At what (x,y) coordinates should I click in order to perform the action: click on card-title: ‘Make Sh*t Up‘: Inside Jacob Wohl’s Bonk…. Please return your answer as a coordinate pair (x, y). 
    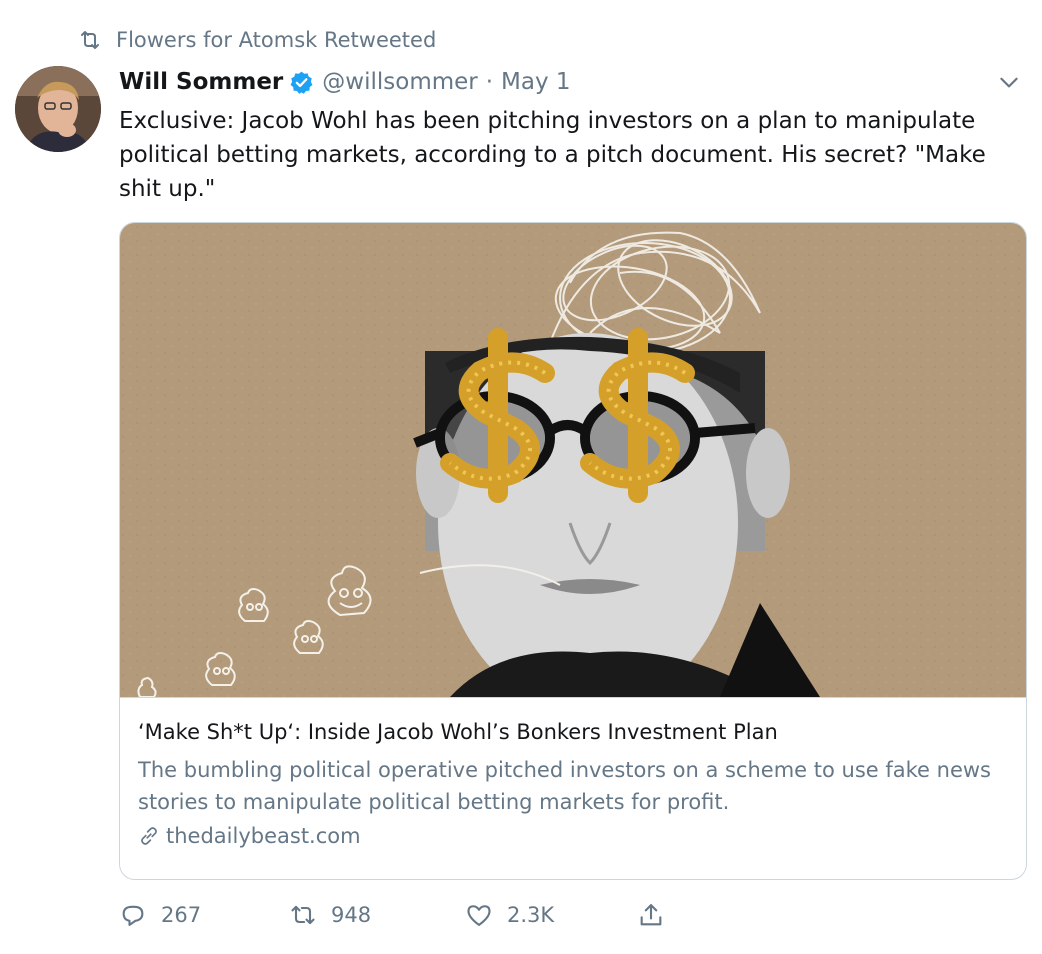
    Looking at the image, I should click on (573, 732).